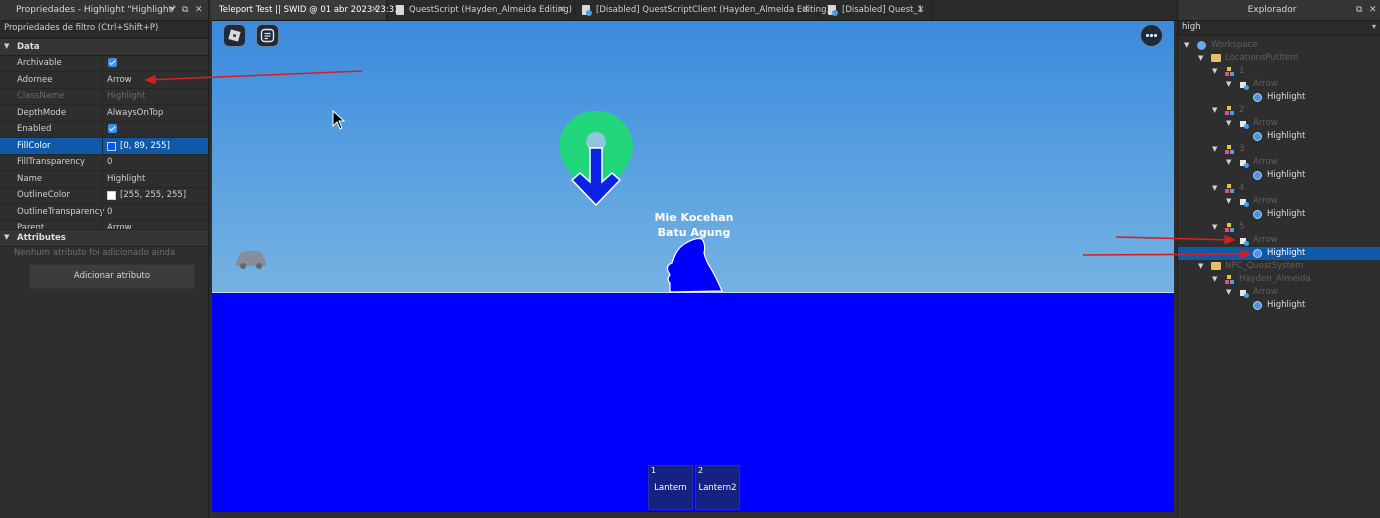 Image resolution: width=1380 pixels, height=518 pixels. What do you see at coordinates (267, 35) in the screenshot?
I see `chat-button` at bounding box center [267, 35].